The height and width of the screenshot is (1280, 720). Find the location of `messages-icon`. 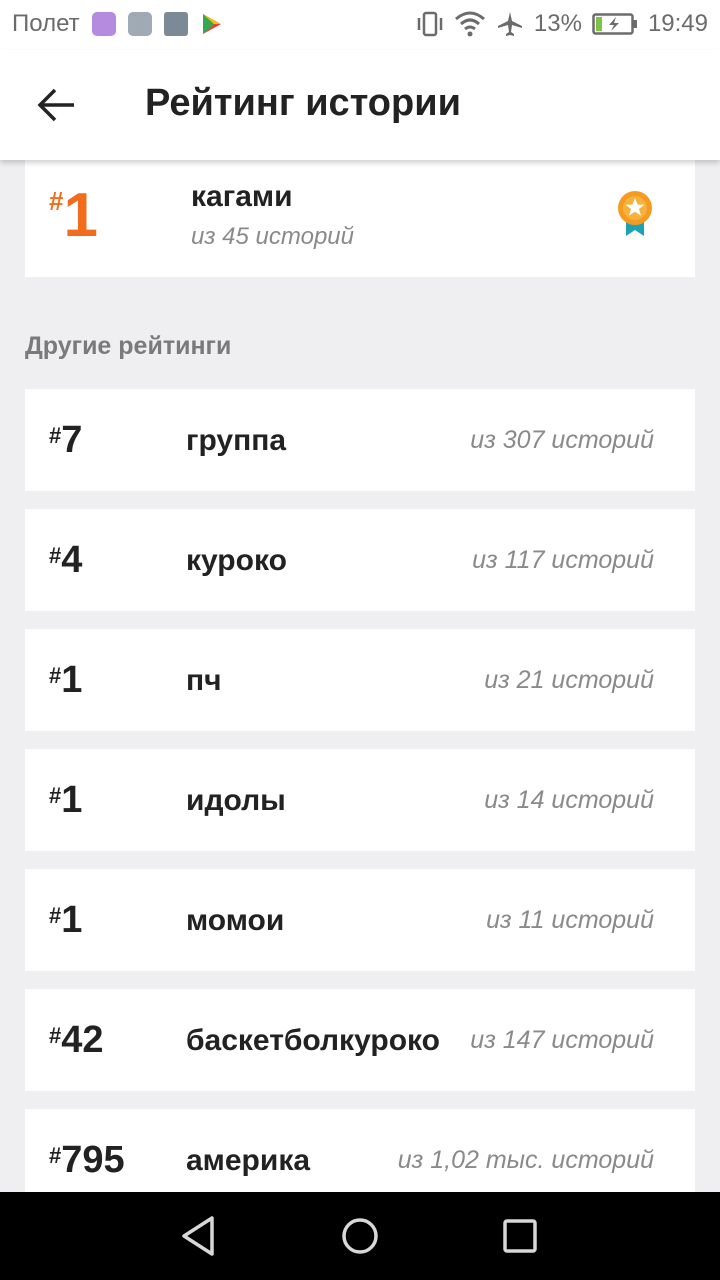

messages-icon is located at coordinates (103, 24).